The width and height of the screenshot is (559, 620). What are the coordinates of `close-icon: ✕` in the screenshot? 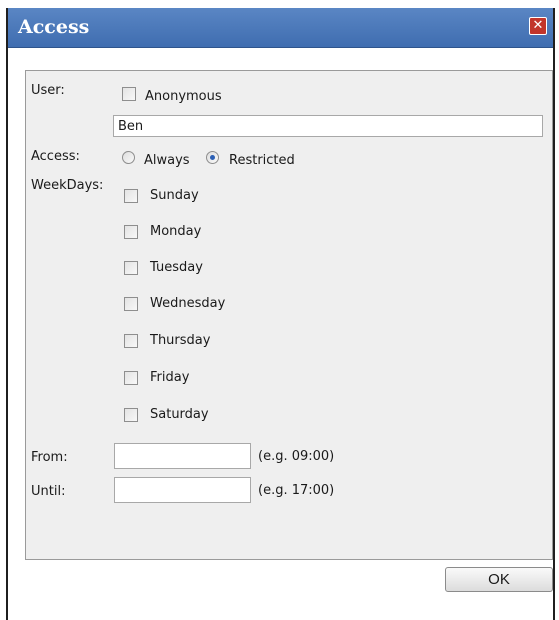 It's located at (538, 26).